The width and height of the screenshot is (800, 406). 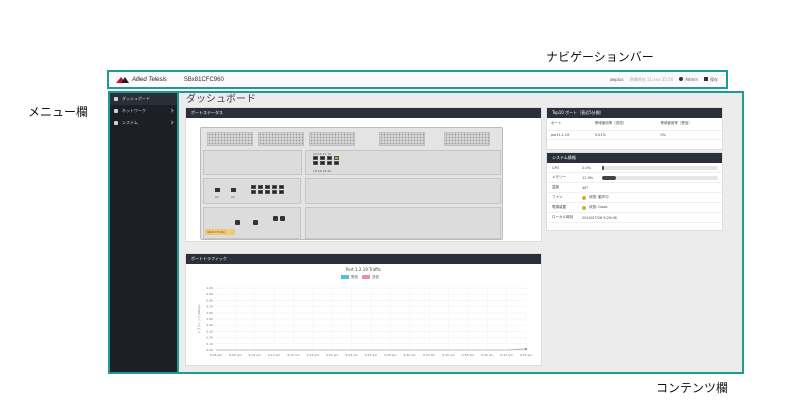 What do you see at coordinates (600, 57) in the screenshot?
I see `callout-navigation-bar: ナビゲーションバー` at bounding box center [600, 57].